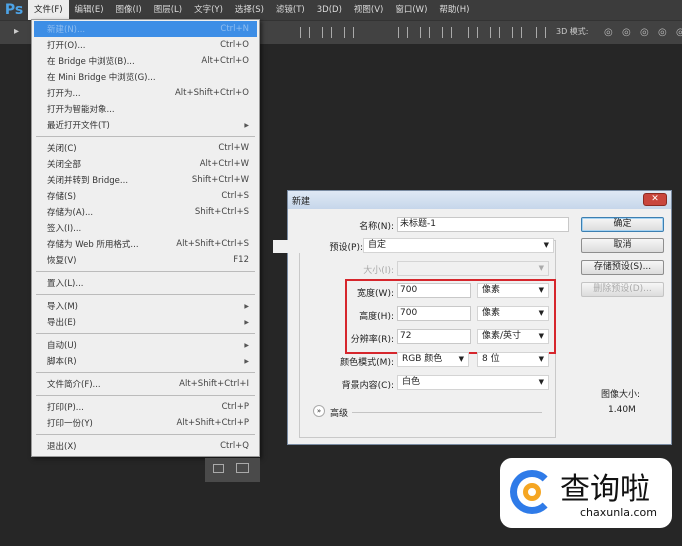  What do you see at coordinates (145, 180) in the screenshot?
I see `menu-item: 关闭并转到 Bridge... Shift+Ctrl+W` at bounding box center [145, 180].